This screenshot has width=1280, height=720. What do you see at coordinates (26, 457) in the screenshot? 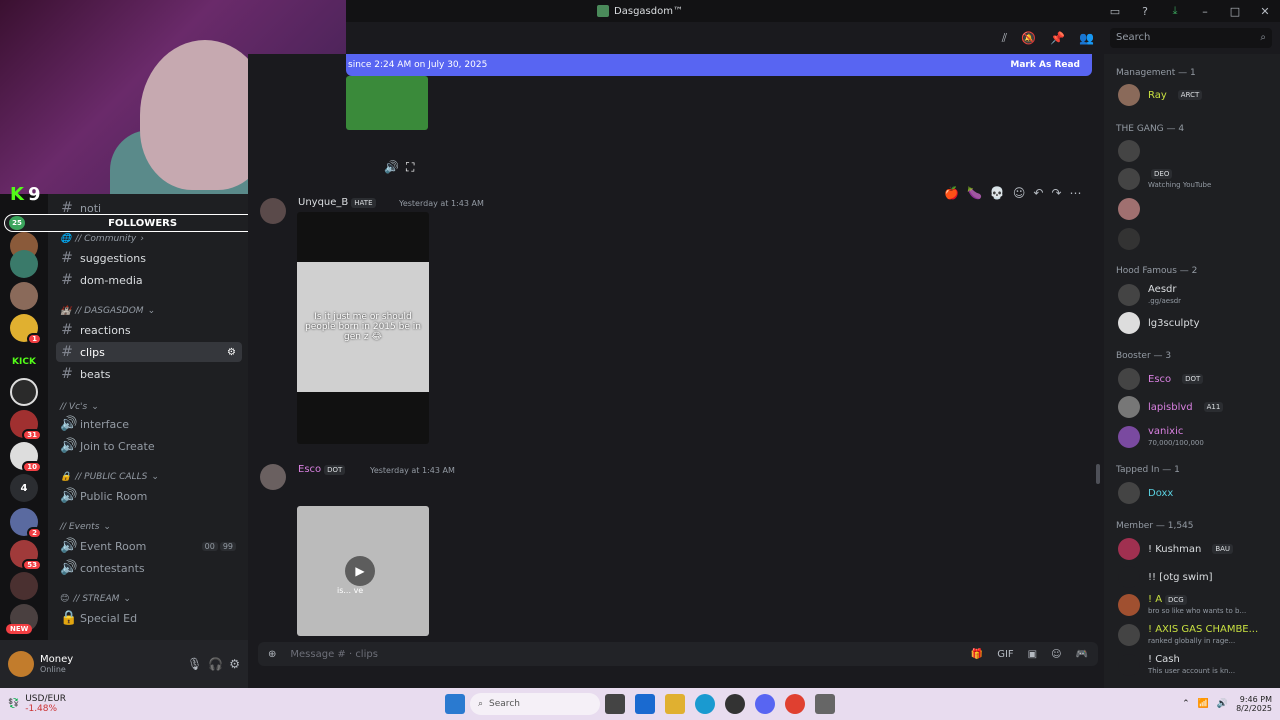
I see `server-icon: 10` at bounding box center [26, 457].